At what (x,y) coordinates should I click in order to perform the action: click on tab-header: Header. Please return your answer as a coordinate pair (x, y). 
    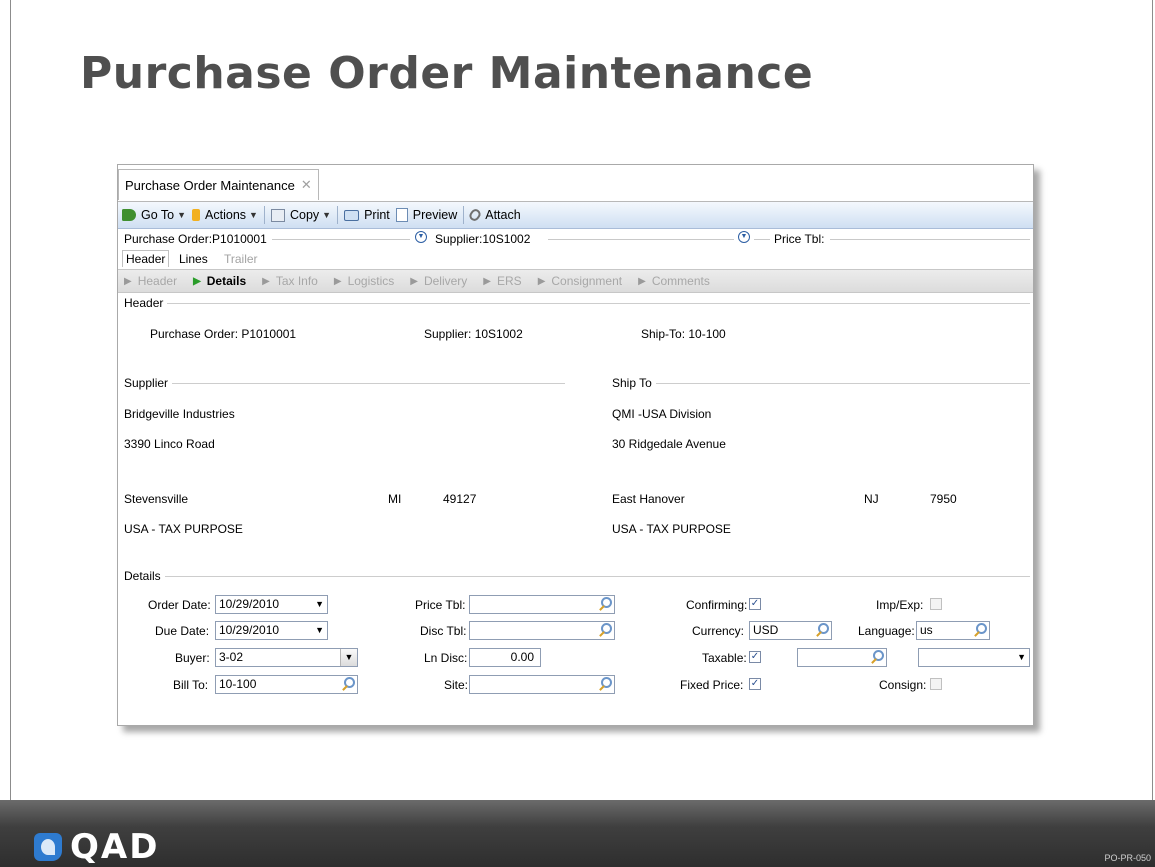
    Looking at the image, I should click on (146, 258).